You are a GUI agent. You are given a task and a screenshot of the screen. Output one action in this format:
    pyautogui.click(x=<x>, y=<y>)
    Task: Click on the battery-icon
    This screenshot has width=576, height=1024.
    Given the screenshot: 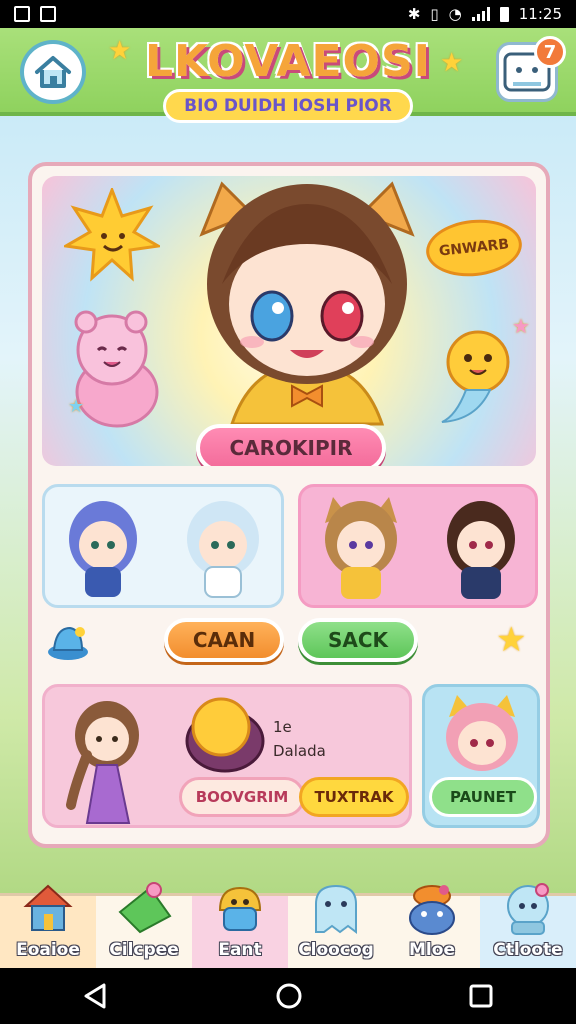 What is the action you would take?
    pyautogui.click(x=504, y=14)
    